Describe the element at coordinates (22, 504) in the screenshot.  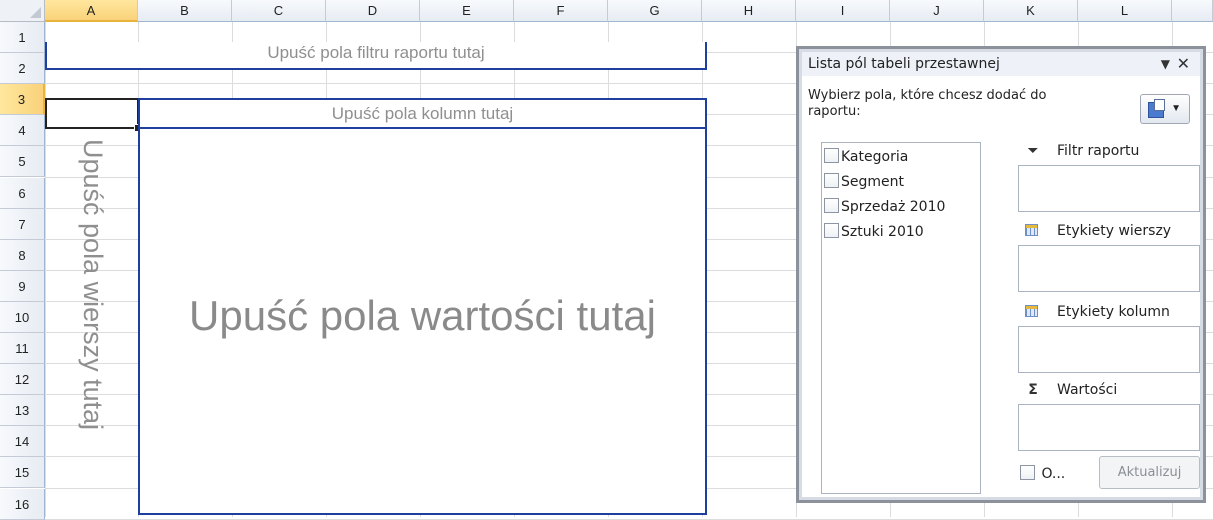
I see `row-header-16: 16` at that location.